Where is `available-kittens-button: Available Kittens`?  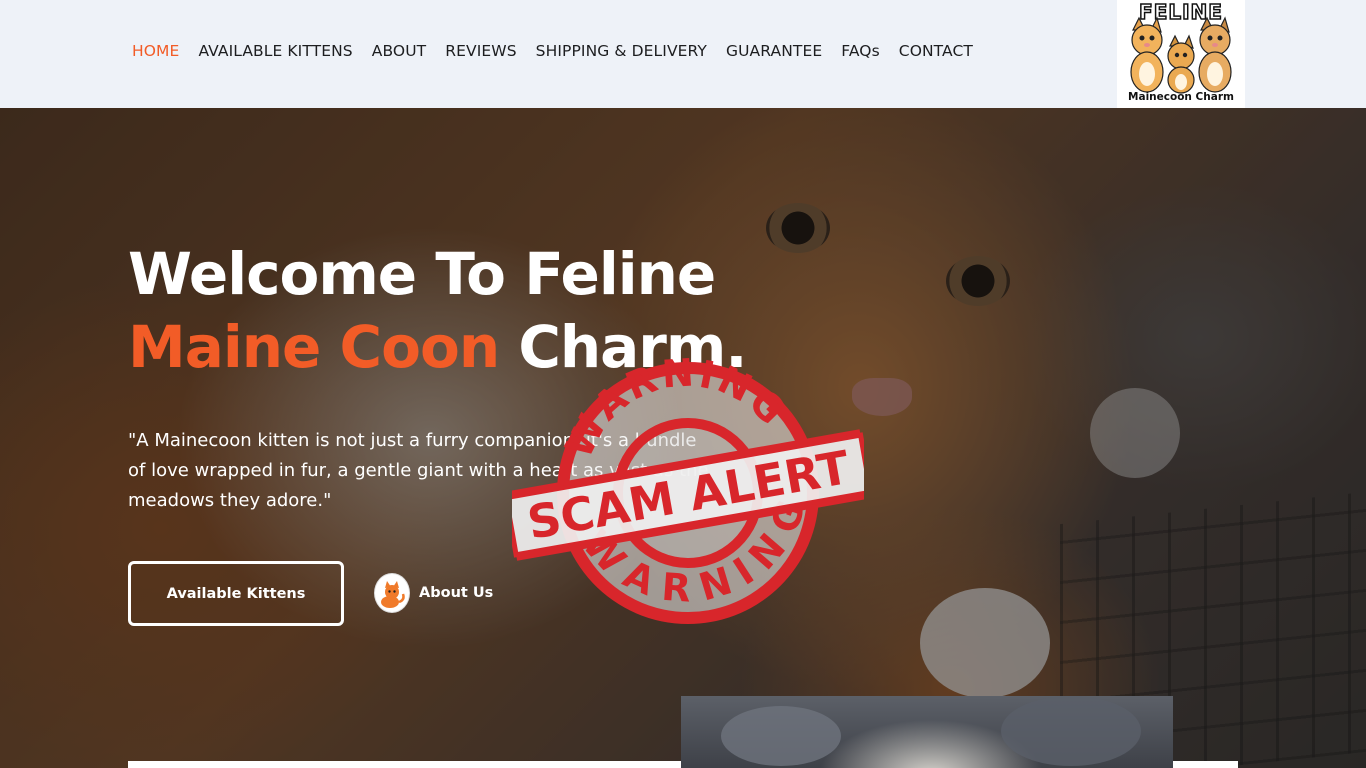 available-kittens-button: Available Kittens is located at coordinates (236, 593).